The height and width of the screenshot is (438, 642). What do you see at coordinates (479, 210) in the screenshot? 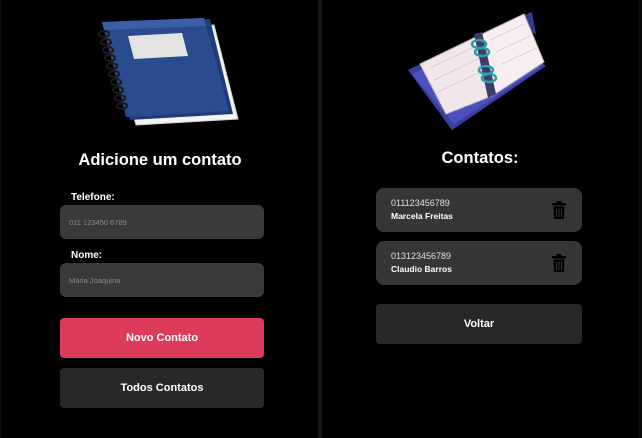
I see `contact-card: 011123456789 Marcela Freitas` at bounding box center [479, 210].